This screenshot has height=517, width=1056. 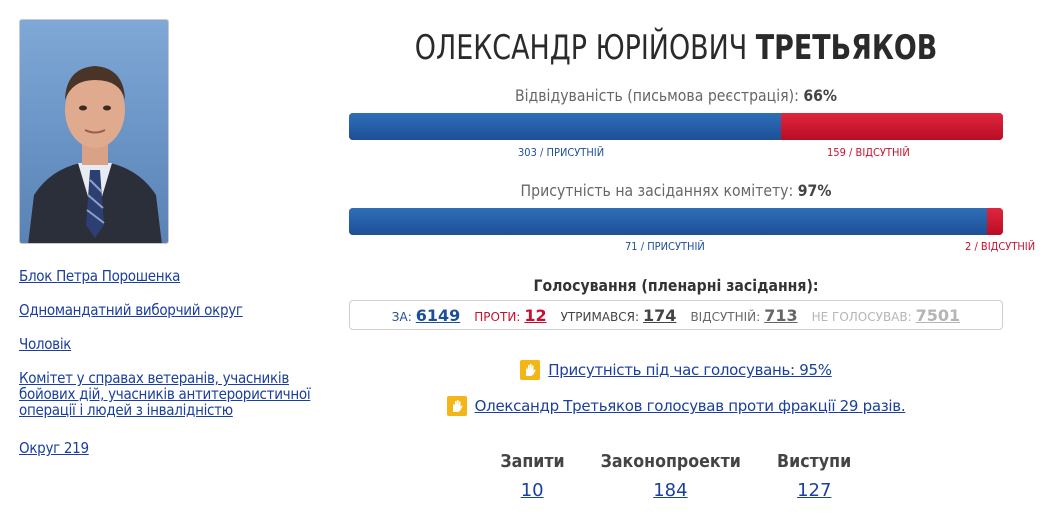 I want to click on votes-absent-label: ВІДСУТНІЙ:, so click(x=725, y=316).